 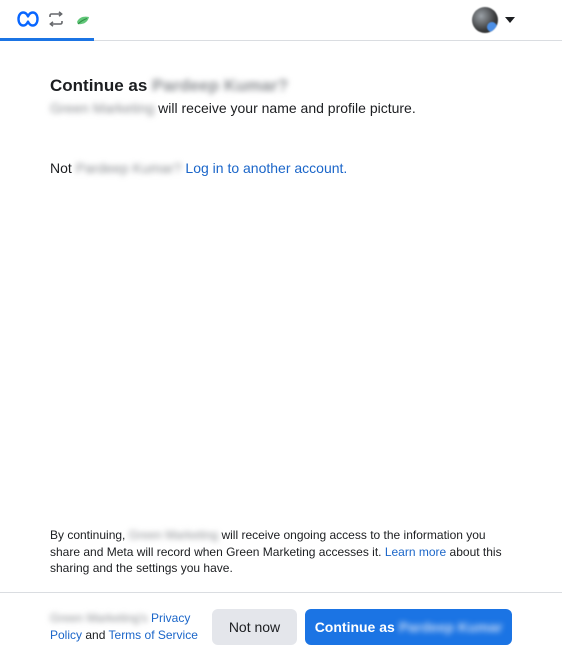 What do you see at coordinates (492, 27) in the screenshot?
I see `avatar-badge` at bounding box center [492, 27].